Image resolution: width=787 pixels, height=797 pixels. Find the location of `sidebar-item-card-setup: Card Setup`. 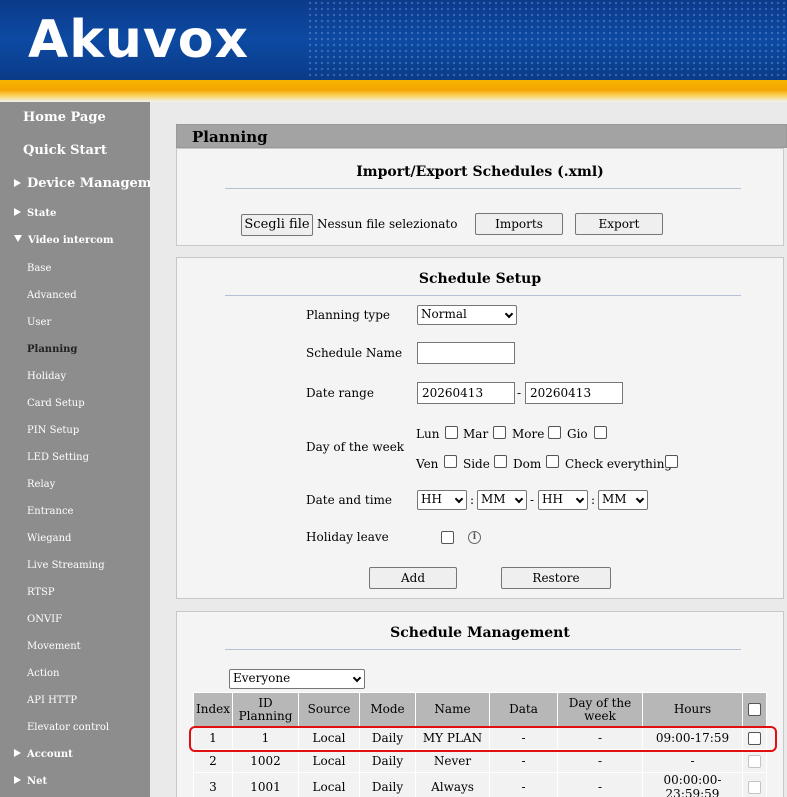

sidebar-item-card-setup: Card Setup is located at coordinates (56, 403).